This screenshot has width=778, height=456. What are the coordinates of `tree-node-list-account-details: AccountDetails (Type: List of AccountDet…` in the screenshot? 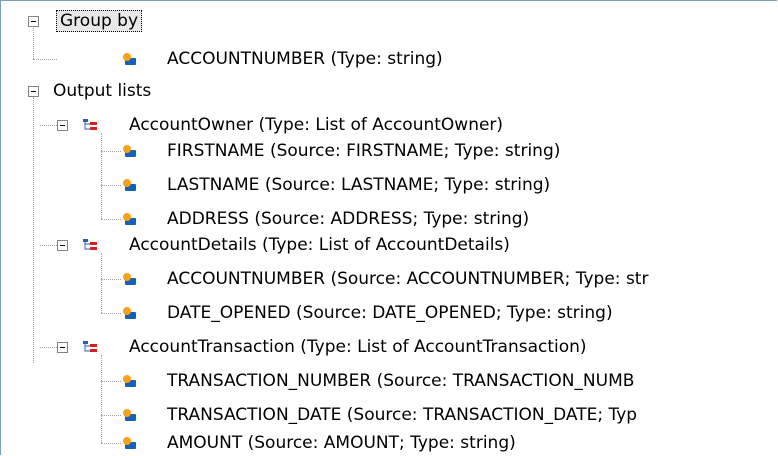 It's located at (389, 245).